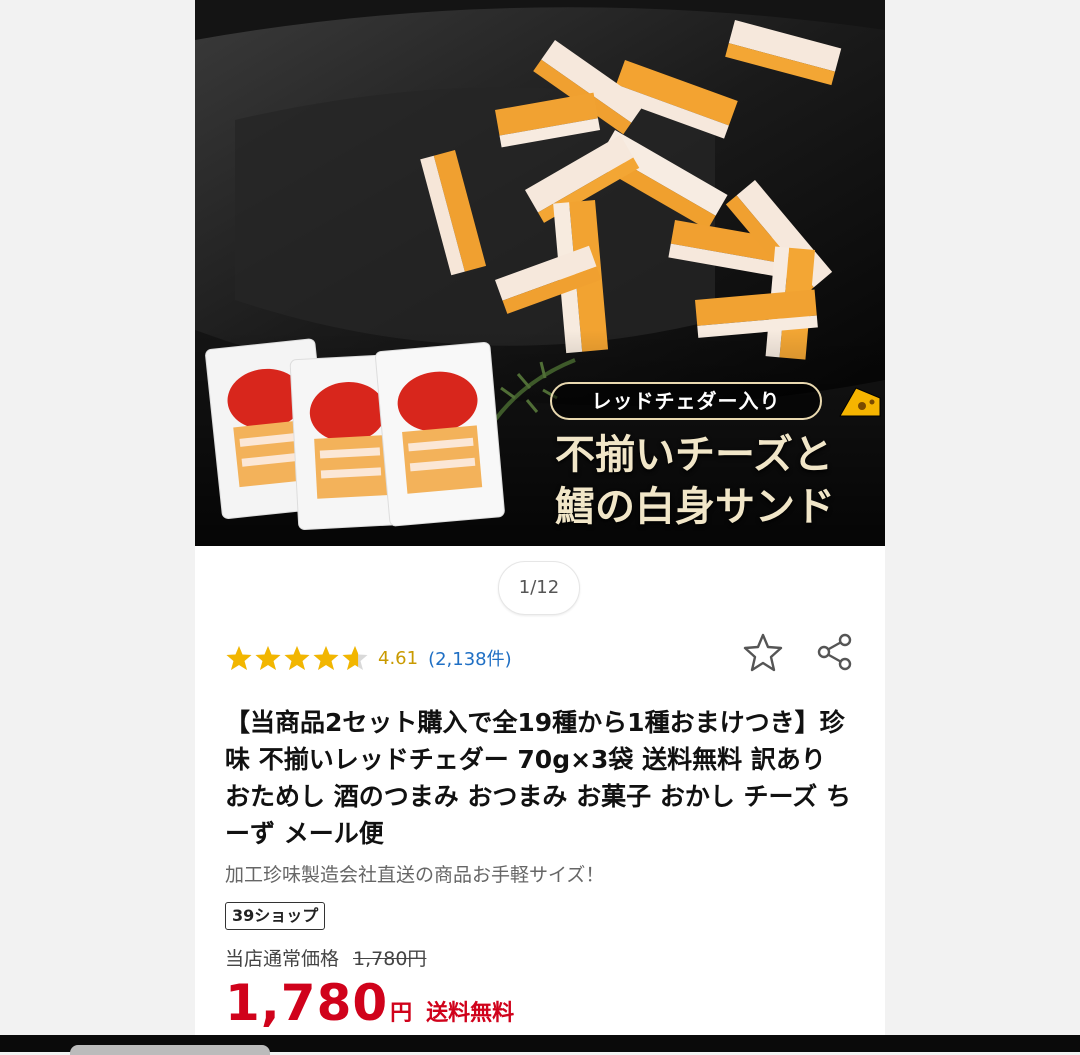  I want to click on sale-price: 1,780, so click(307, 1003).